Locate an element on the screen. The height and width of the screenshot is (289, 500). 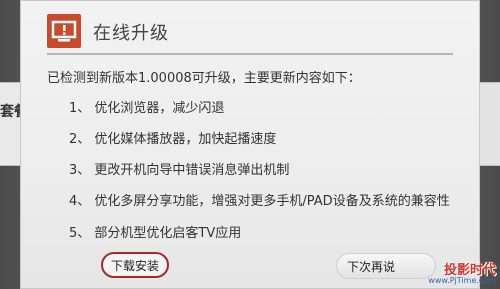
download-install-button: 下载安装 is located at coordinates (135, 265).